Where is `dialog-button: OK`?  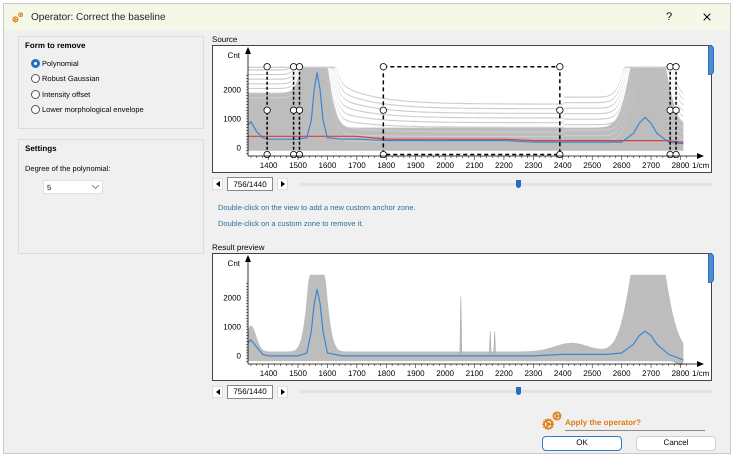
dialog-button: OK is located at coordinates (582, 443).